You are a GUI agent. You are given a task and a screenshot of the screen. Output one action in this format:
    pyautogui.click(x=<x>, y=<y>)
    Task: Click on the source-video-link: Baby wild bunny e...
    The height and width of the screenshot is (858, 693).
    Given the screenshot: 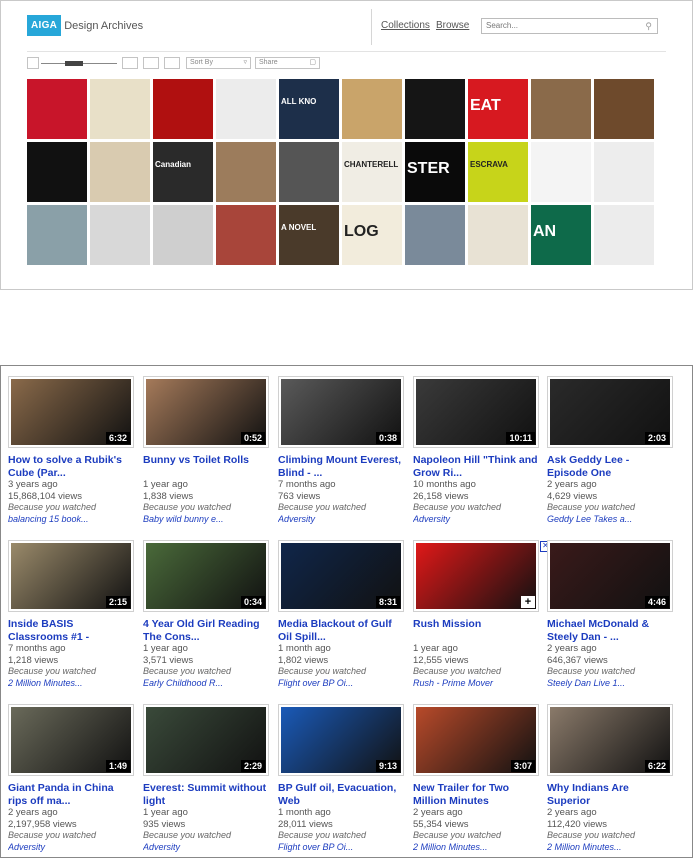 What is the action you would take?
    pyautogui.click(x=205, y=519)
    